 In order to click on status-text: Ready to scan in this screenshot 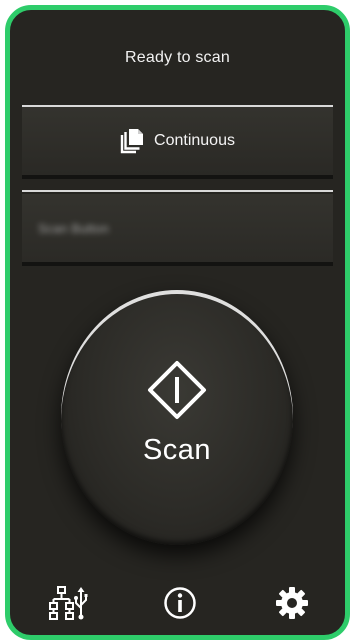, I will do `click(177, 57)`.